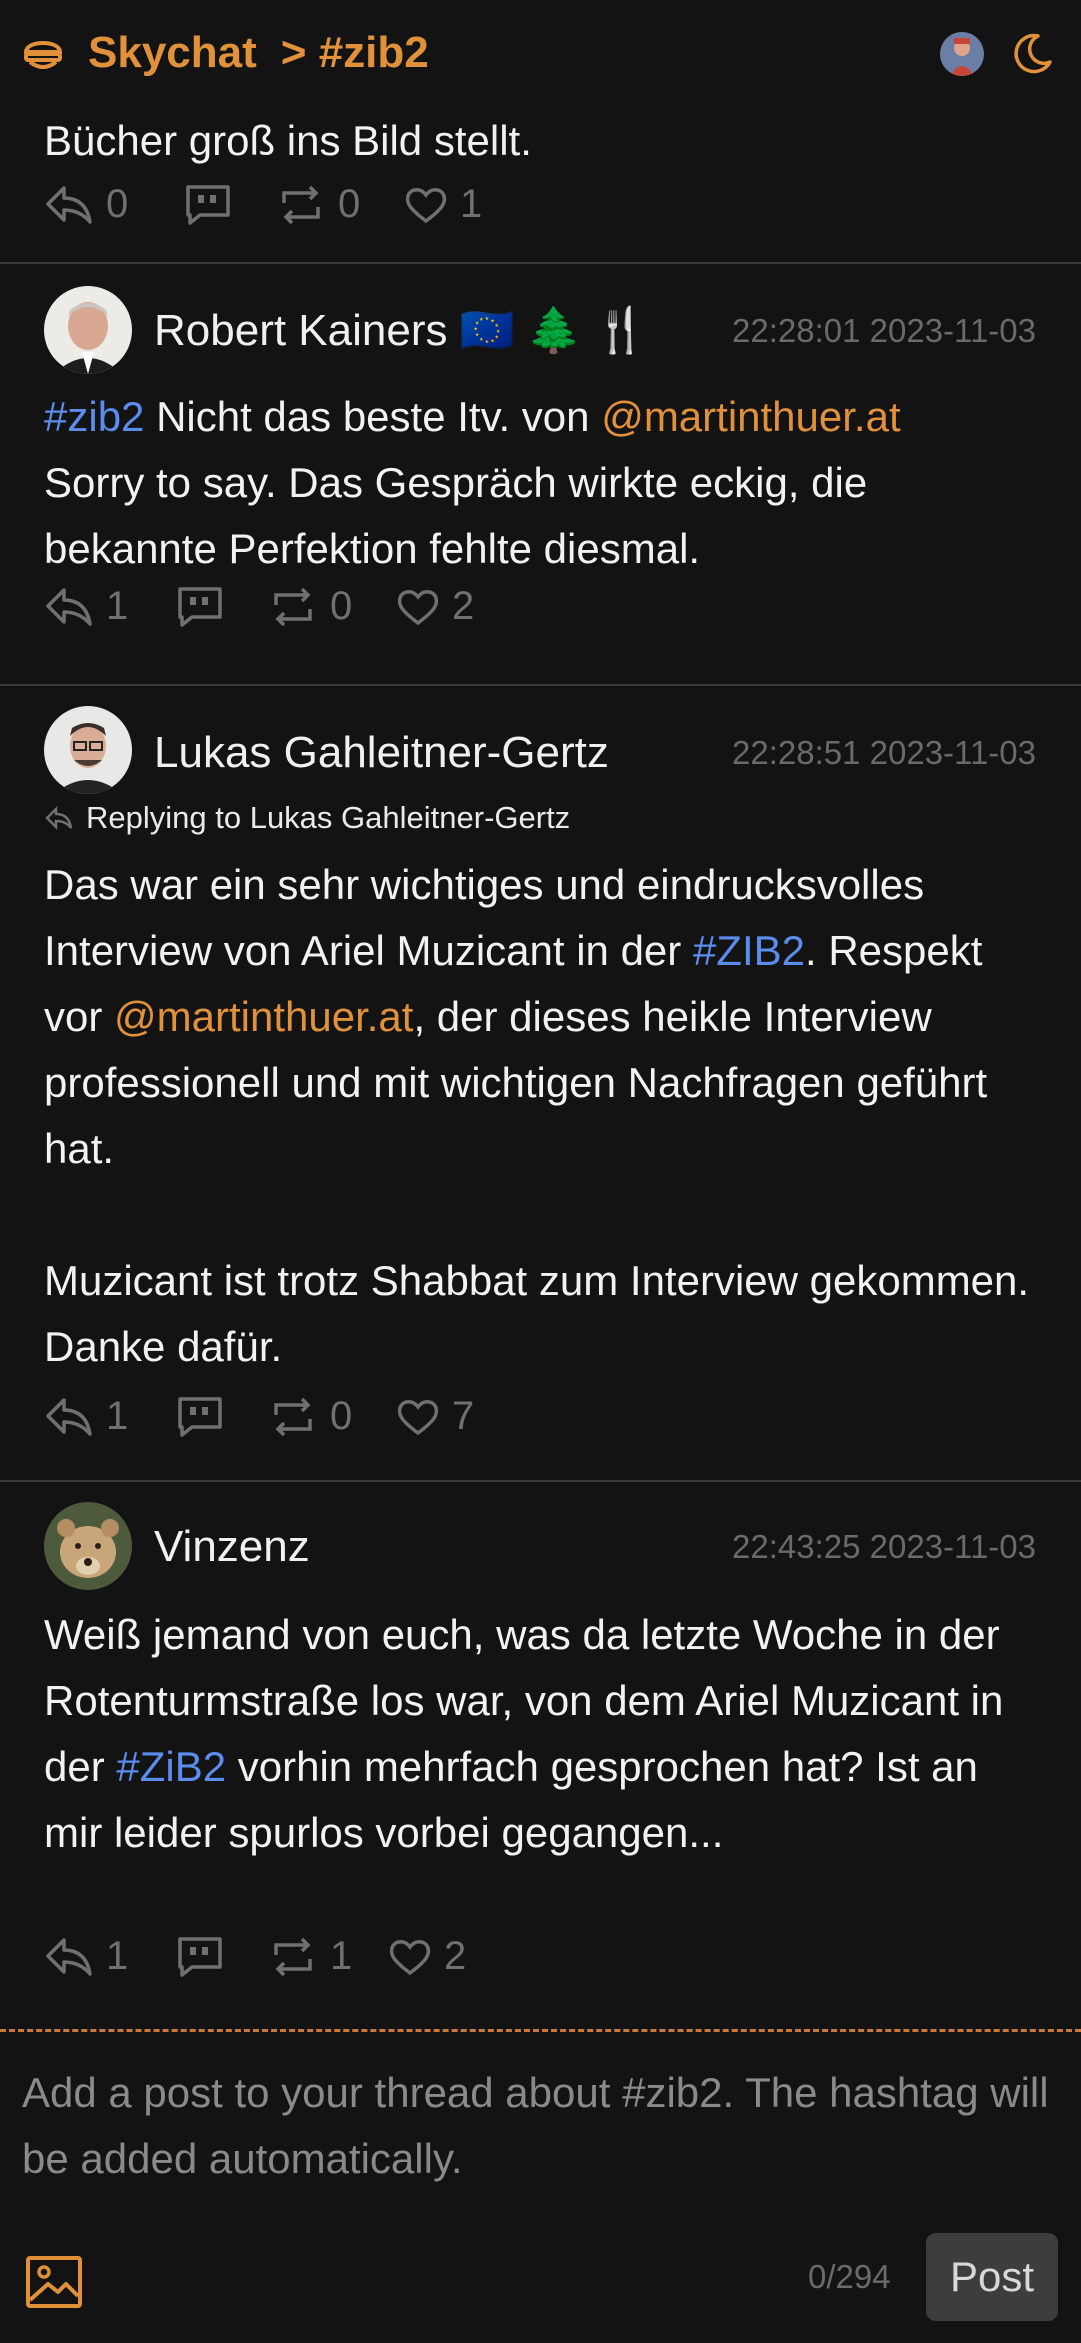 Image resolution: width=1081 pixels, height=2343 pixels. What do you see at coordinates (381, 753) in the screenshot?
I see `author-name: Lukas Gahleitner-Gertz` at bounding box center [381, 753].